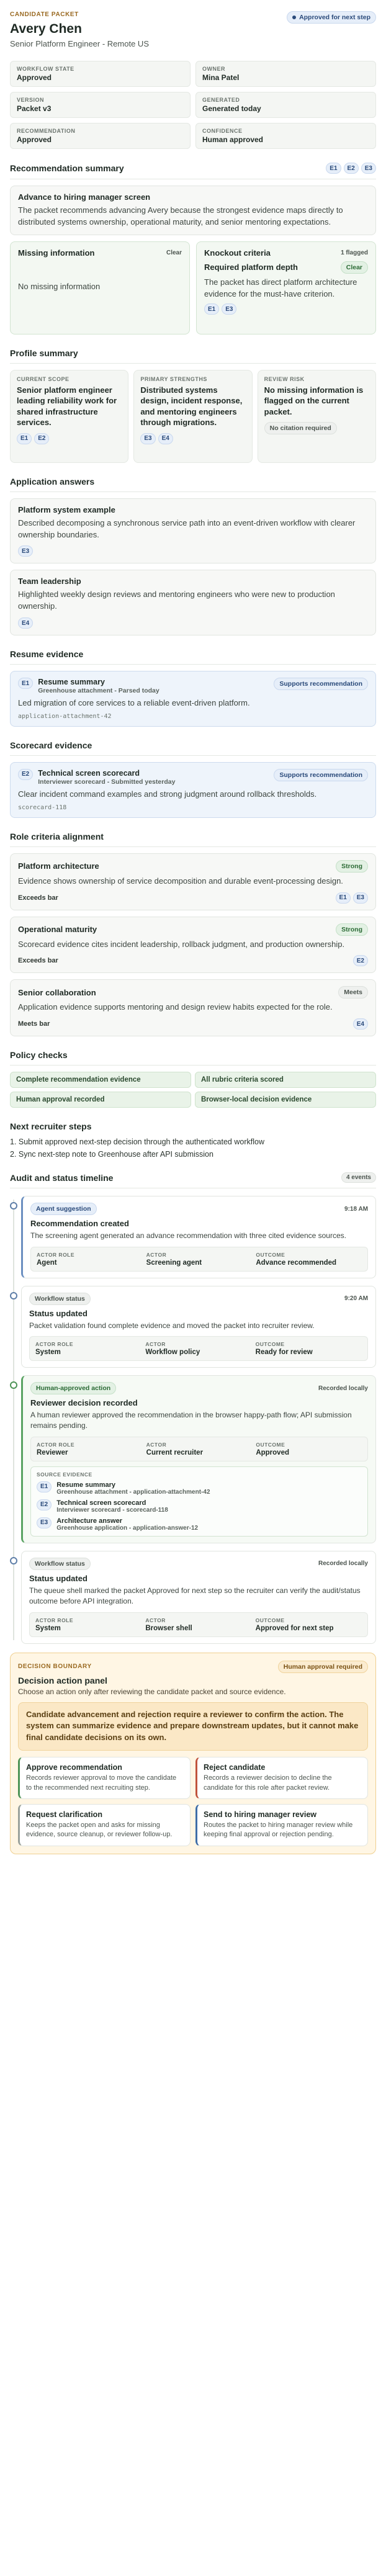 Image resolution: width=386 pixels, height=2576 pixels. What do you see at coordinates (34, 1024) in the screenshot?
I see `criterion-level: Meets bar` at bounding box center [34, 1024].